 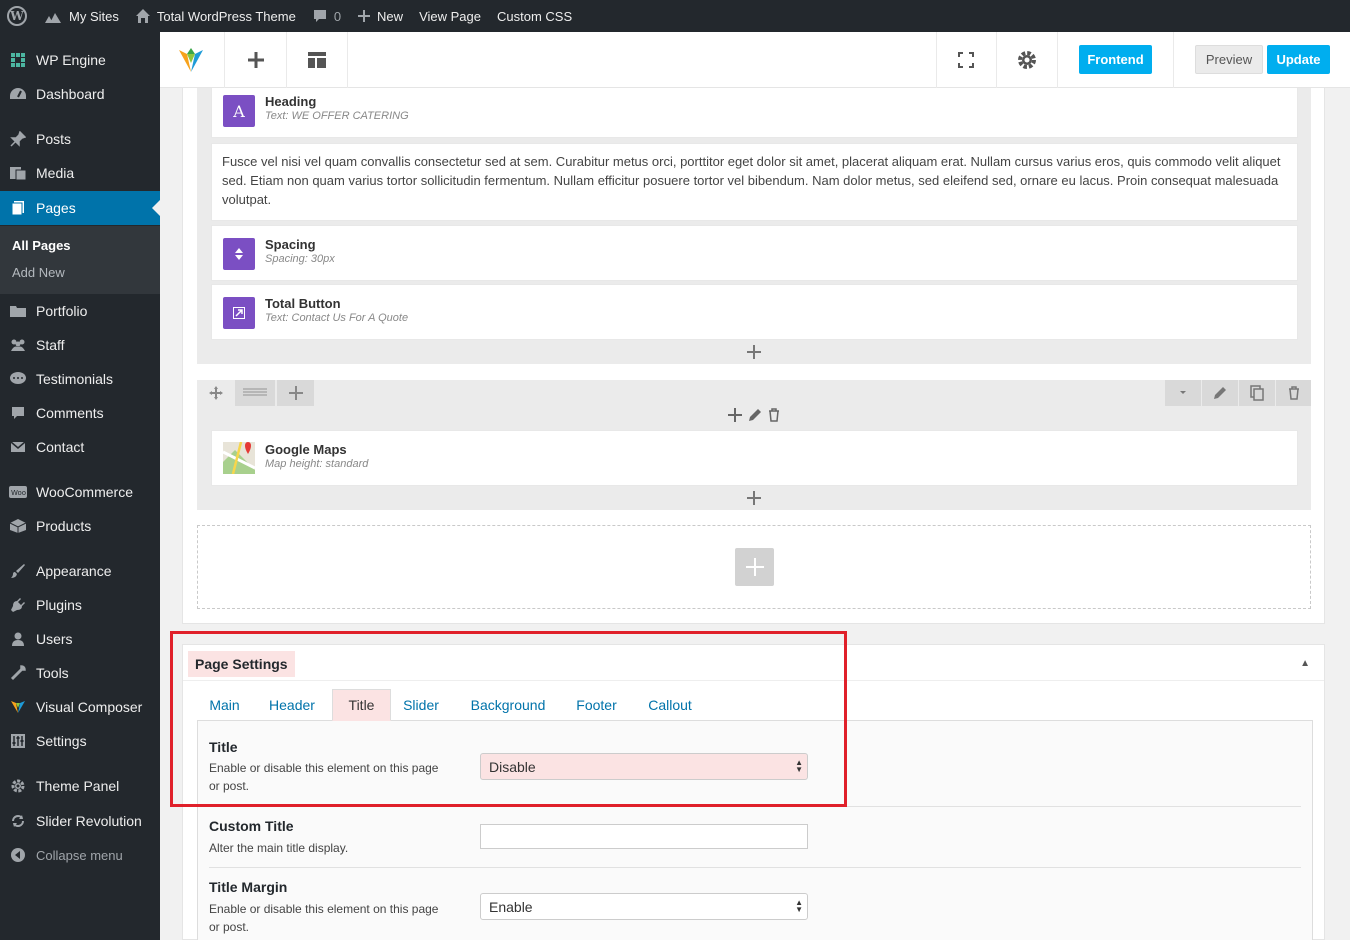 I want to click on menu-posts: Posts, so click(x=80, y=139).